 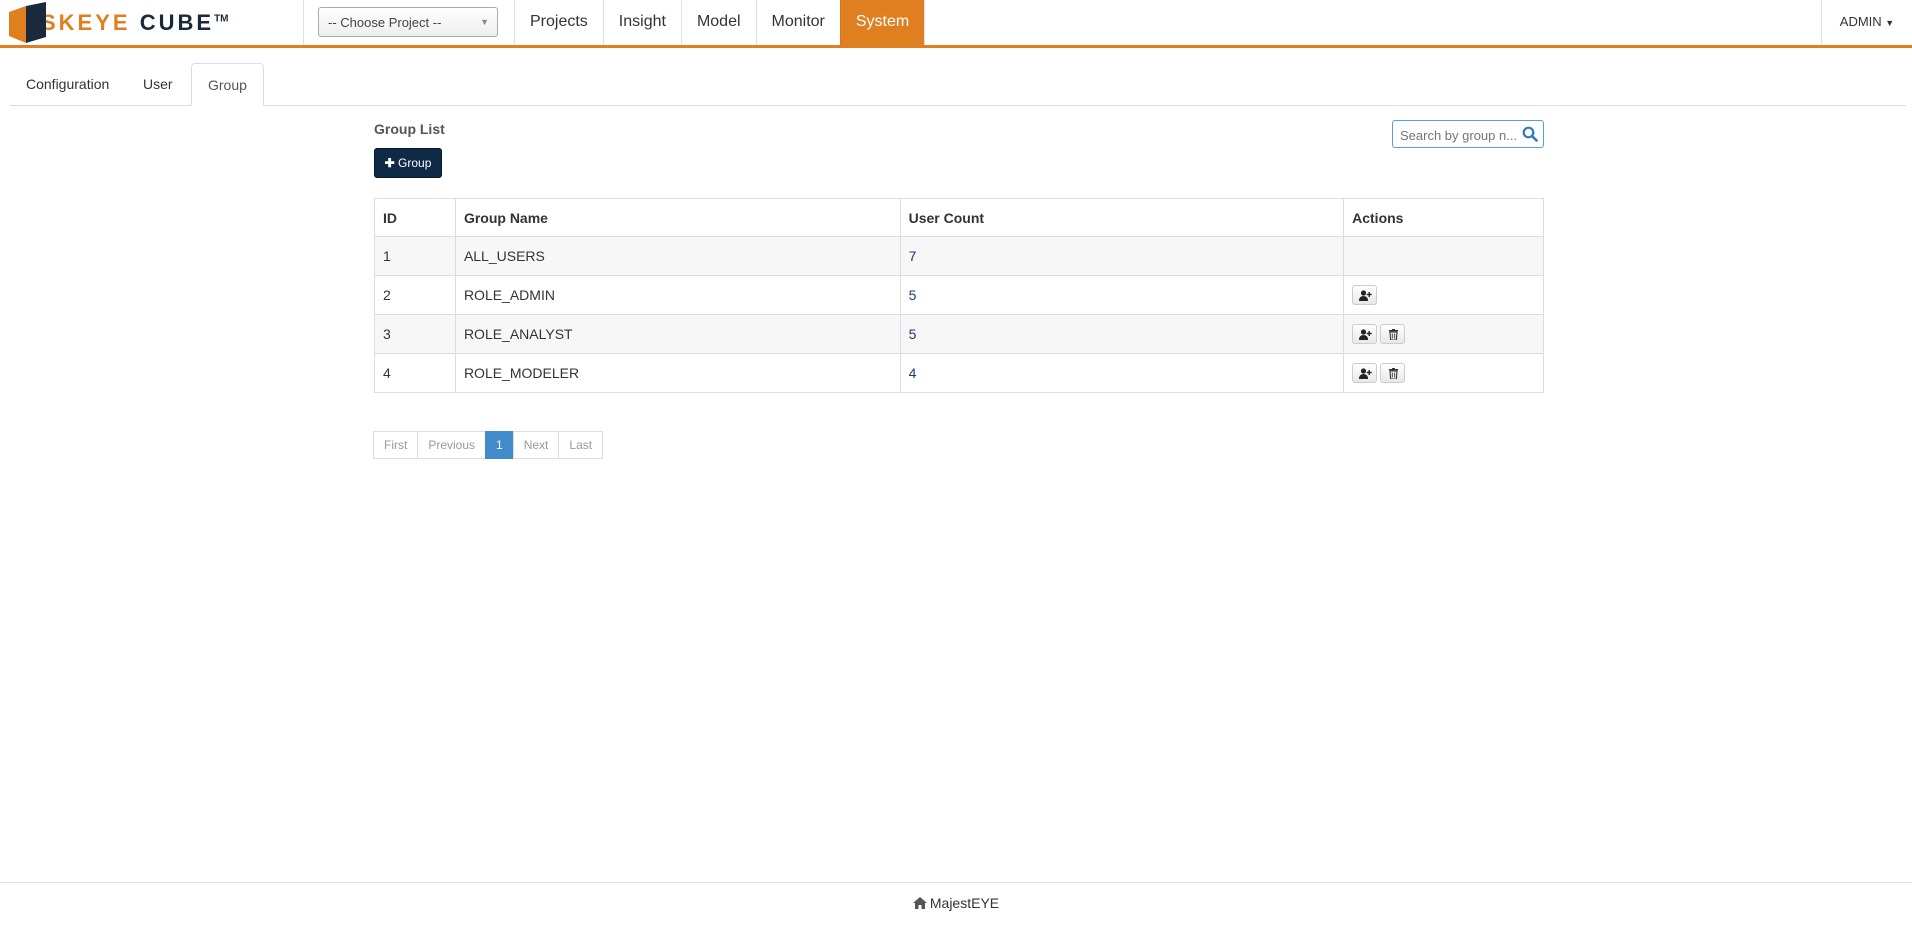 What do you see at coordinates (1443, 217) in the screenshot?
I see `column-header-actions: Actions` at bounding box center [1443, 217].